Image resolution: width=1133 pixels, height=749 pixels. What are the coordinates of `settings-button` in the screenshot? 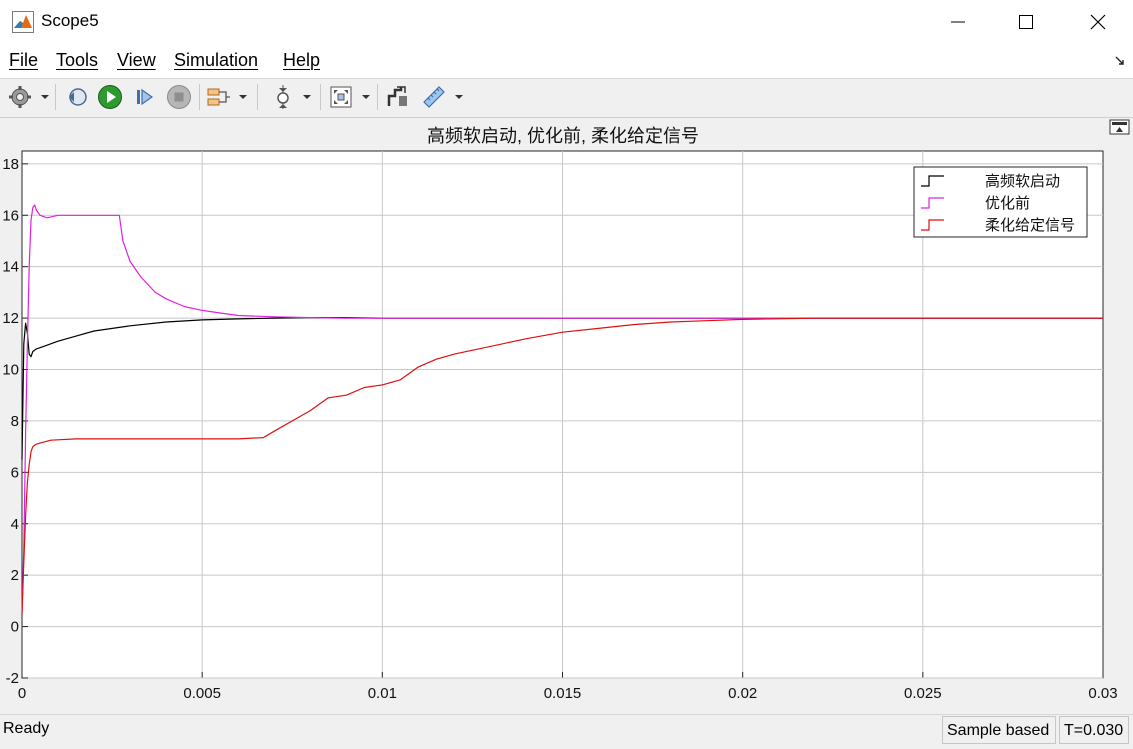 It's located at (20, 97).